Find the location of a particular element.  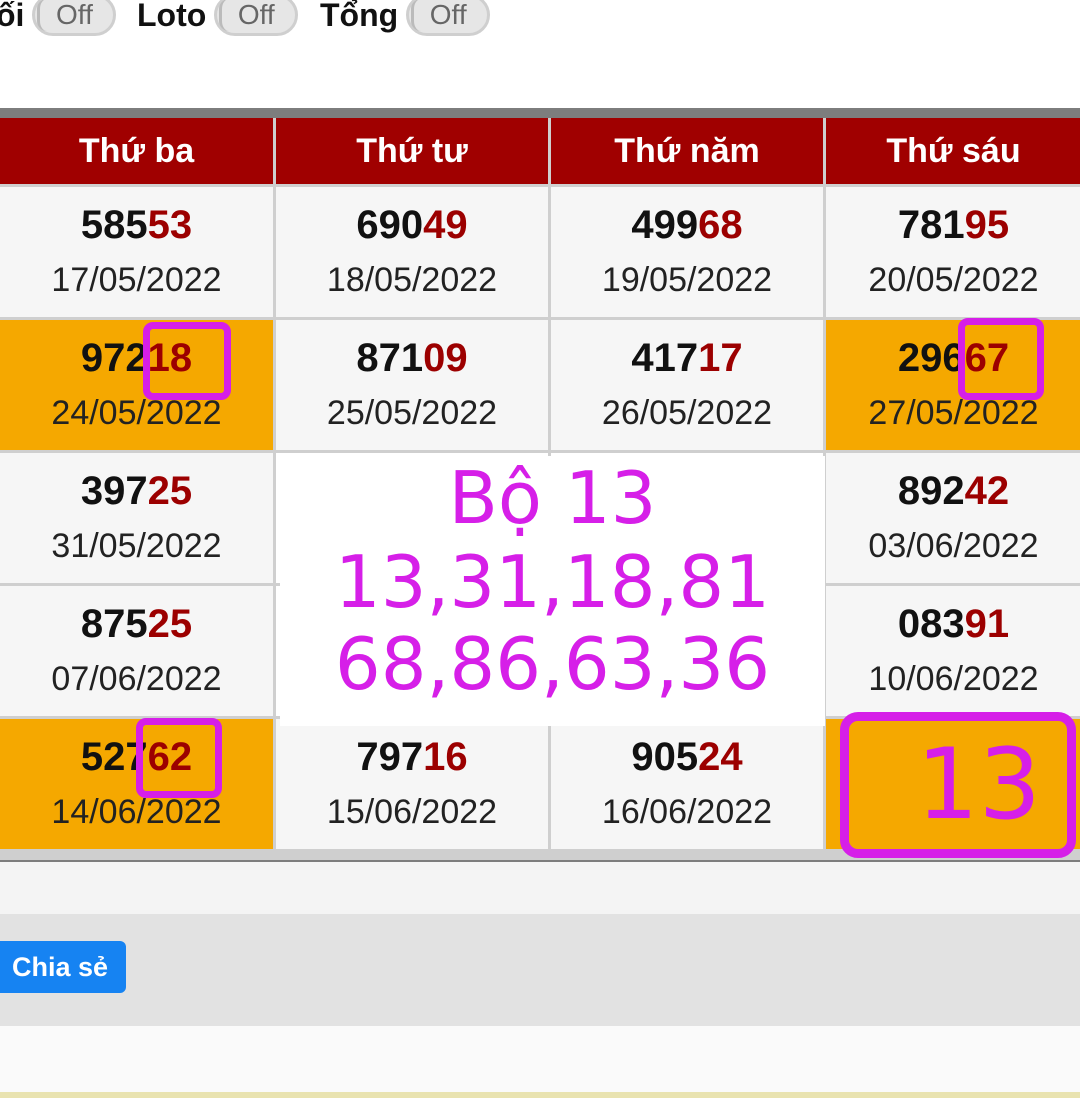

footer-gap is located at coordinates (540, 888).